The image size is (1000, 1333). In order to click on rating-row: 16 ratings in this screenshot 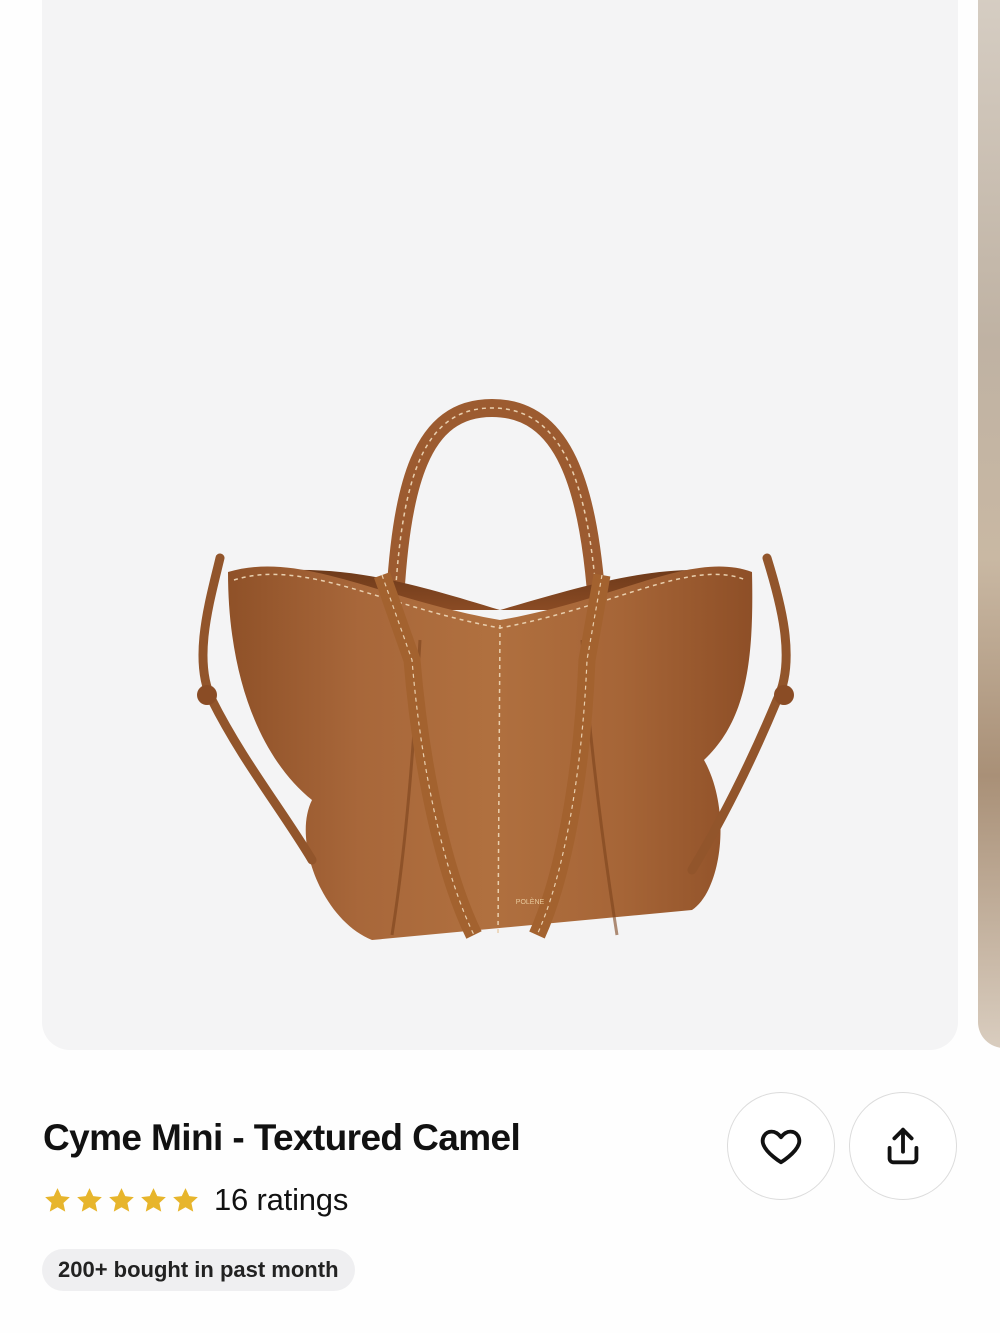, I will do `click(195, 1200)`.